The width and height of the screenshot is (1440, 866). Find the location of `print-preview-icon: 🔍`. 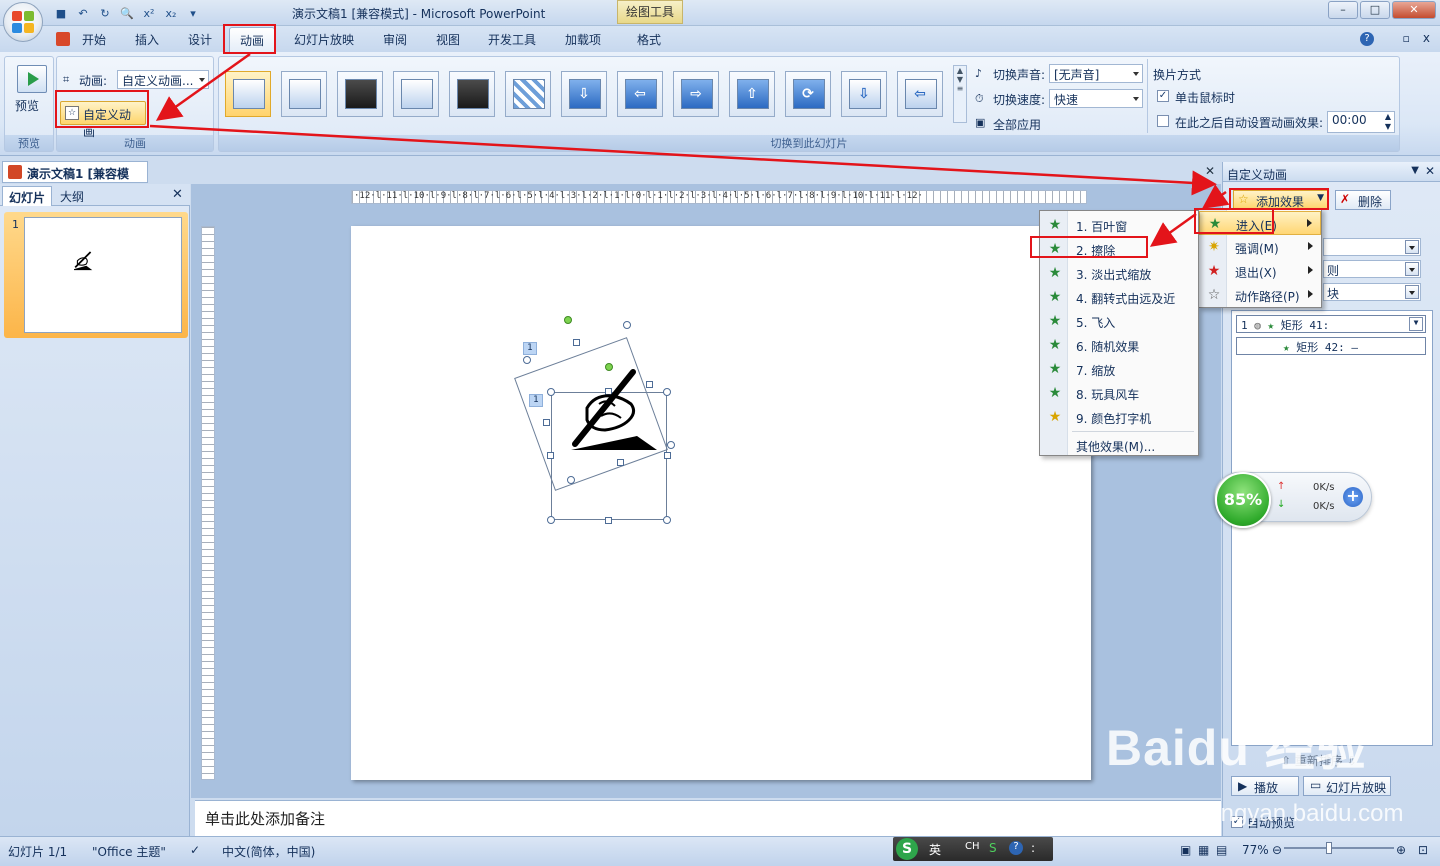

print-preview-icon: 🔍 is located at coordinates (127, 13).